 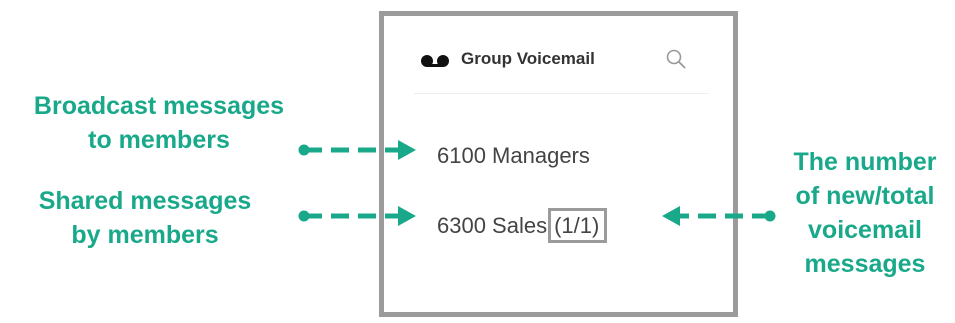 I want to click on annotation-line: Shared messages, so click(x=145, y=201).